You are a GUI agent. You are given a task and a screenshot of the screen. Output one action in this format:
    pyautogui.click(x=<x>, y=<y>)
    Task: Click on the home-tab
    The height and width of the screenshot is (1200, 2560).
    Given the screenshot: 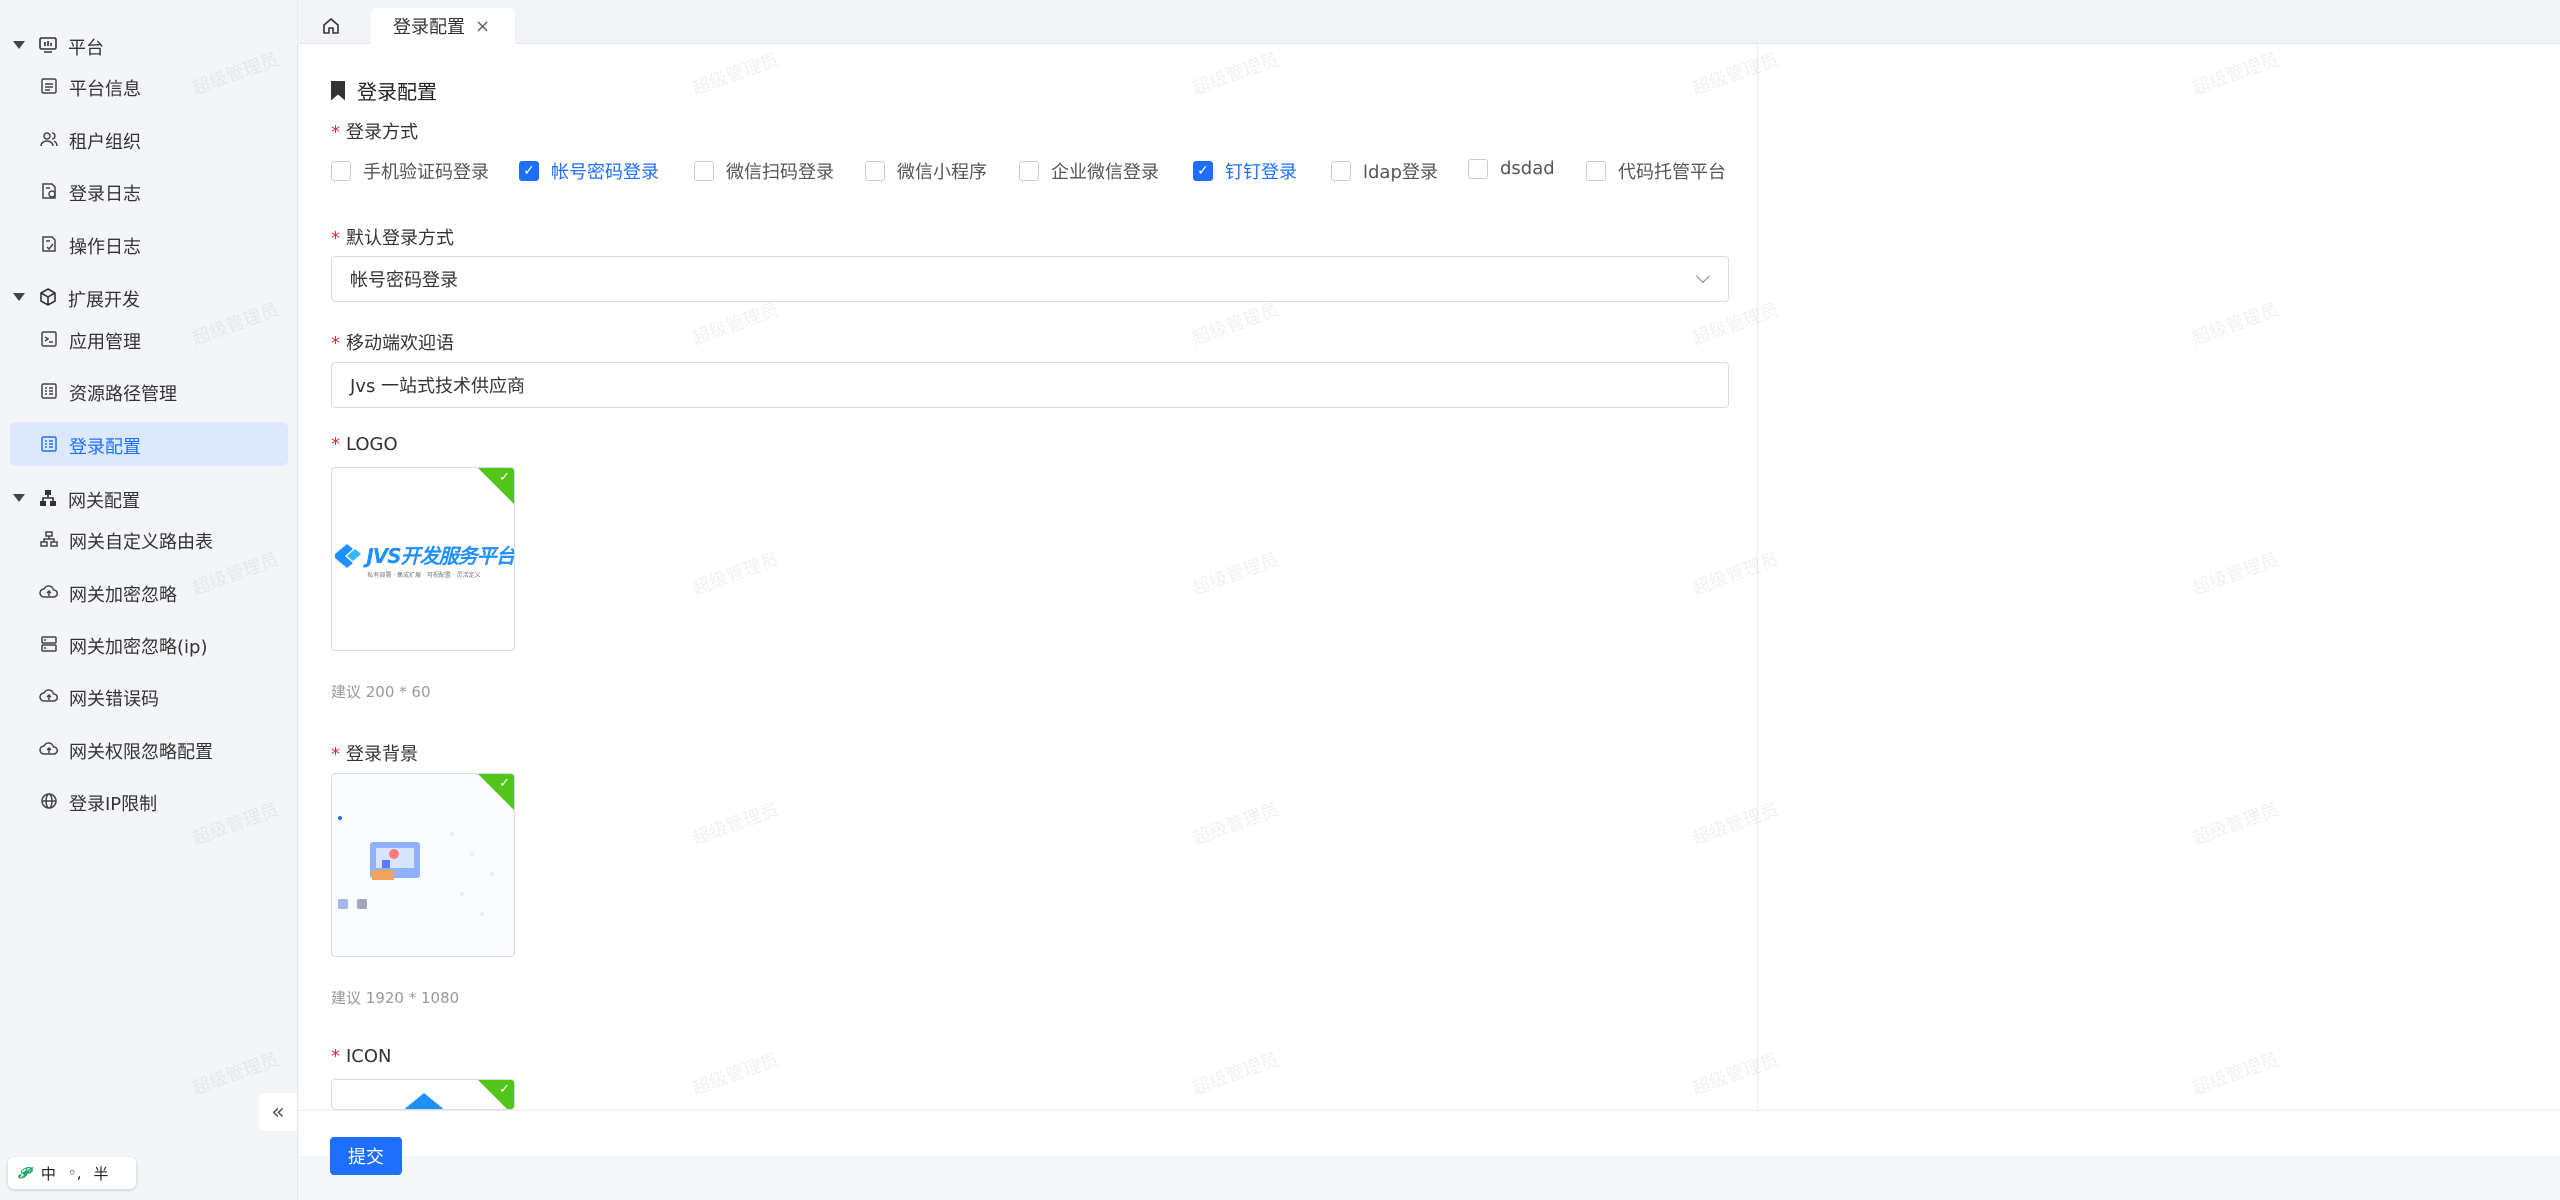 What is the action you would take?
    pyautogui.click(x=331, y=26)
    